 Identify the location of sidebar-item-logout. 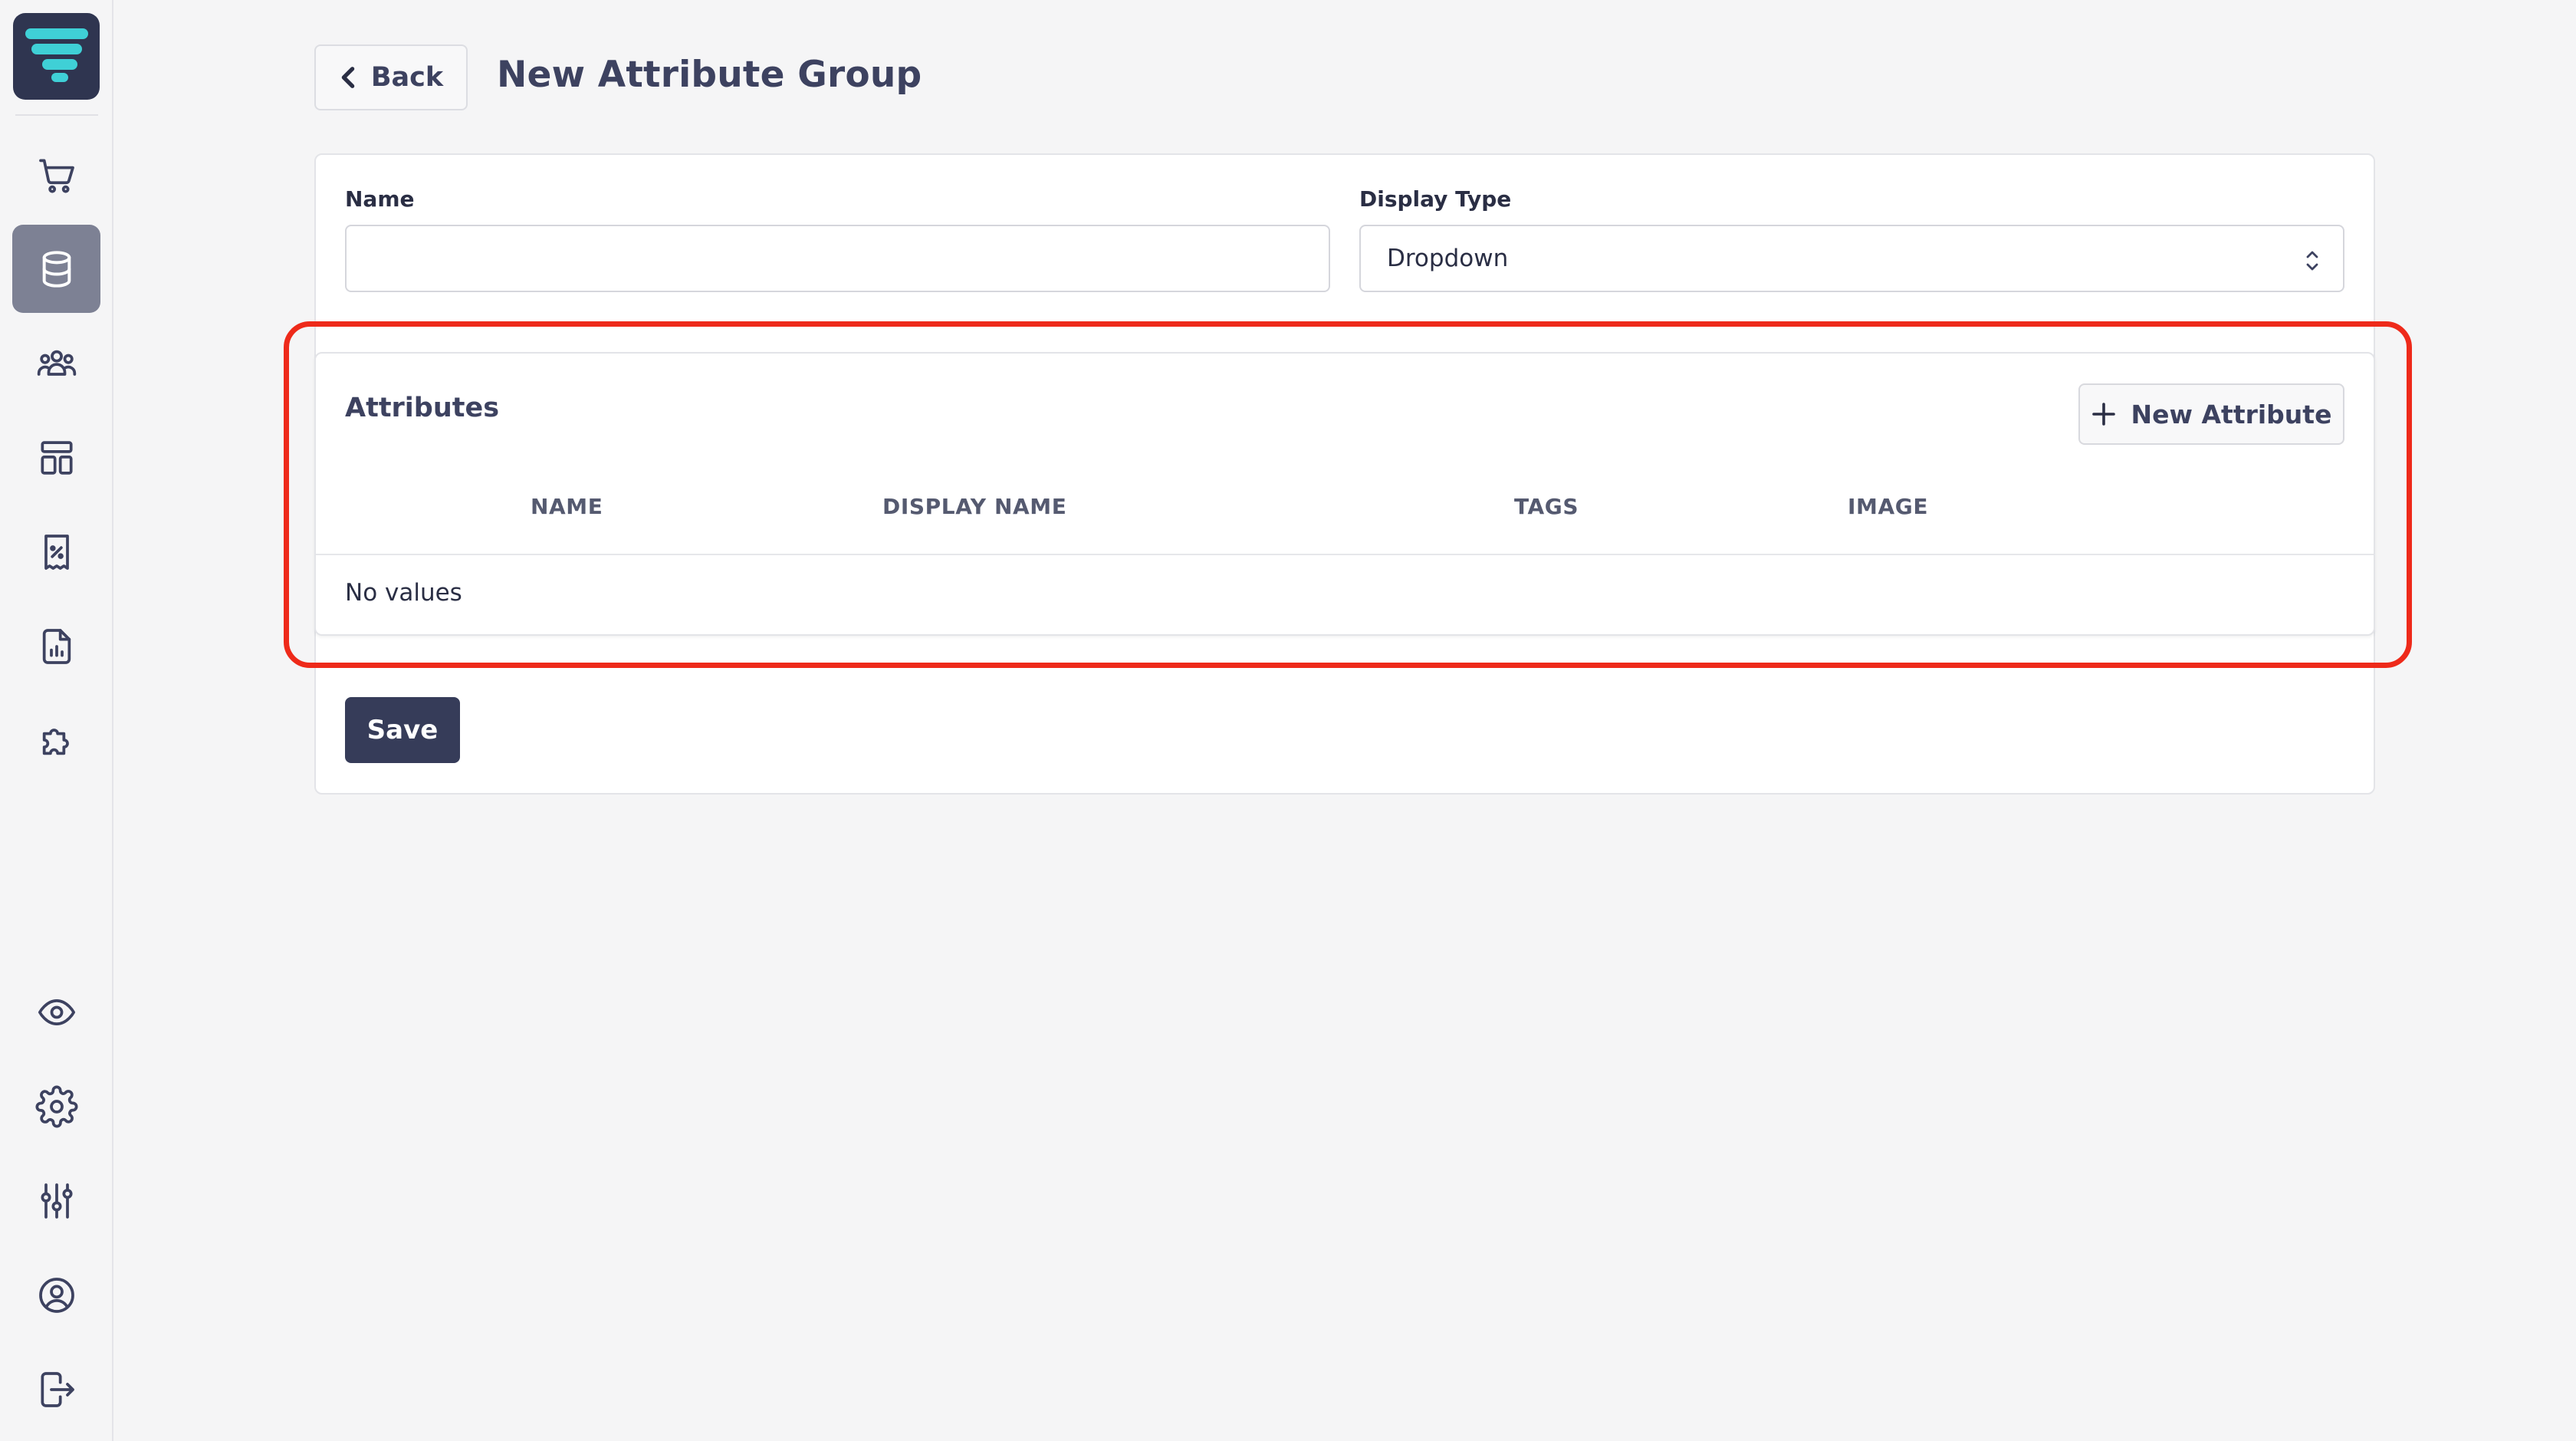
(56, 1389).